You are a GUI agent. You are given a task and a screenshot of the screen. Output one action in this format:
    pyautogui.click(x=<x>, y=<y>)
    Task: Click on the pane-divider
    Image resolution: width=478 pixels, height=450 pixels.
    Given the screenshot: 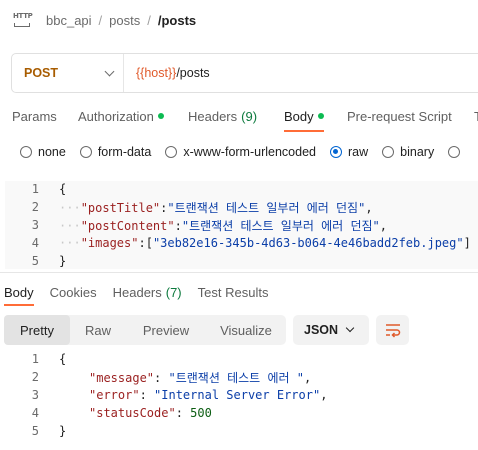 What is the action you would take?
    pyautogui.click(x=239, y=272)
    